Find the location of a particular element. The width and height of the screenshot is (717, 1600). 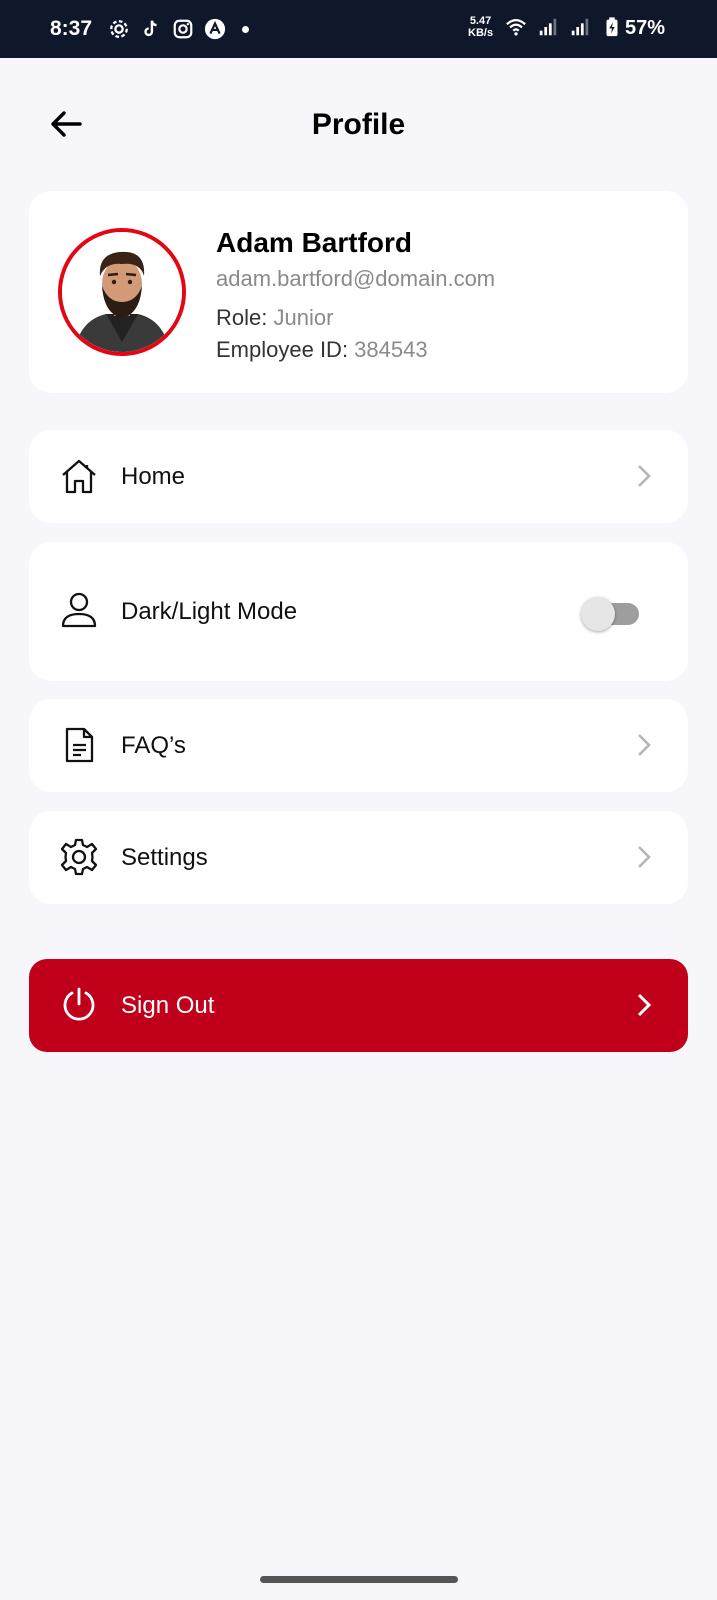

menu-item-home: Home is located at coordinates (358, 476).